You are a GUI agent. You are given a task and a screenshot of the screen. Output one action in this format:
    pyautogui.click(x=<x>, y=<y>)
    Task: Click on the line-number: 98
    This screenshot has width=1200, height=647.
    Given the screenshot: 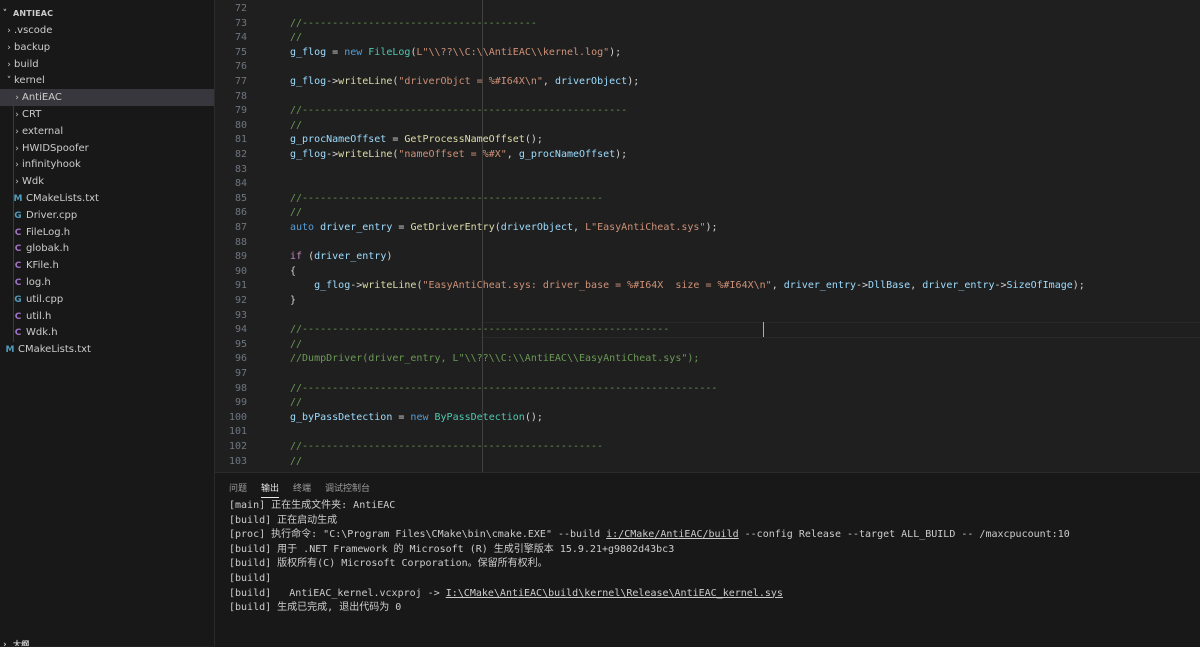 What is the action you would take?
    pyautogui.click(x=240, y=388)
    